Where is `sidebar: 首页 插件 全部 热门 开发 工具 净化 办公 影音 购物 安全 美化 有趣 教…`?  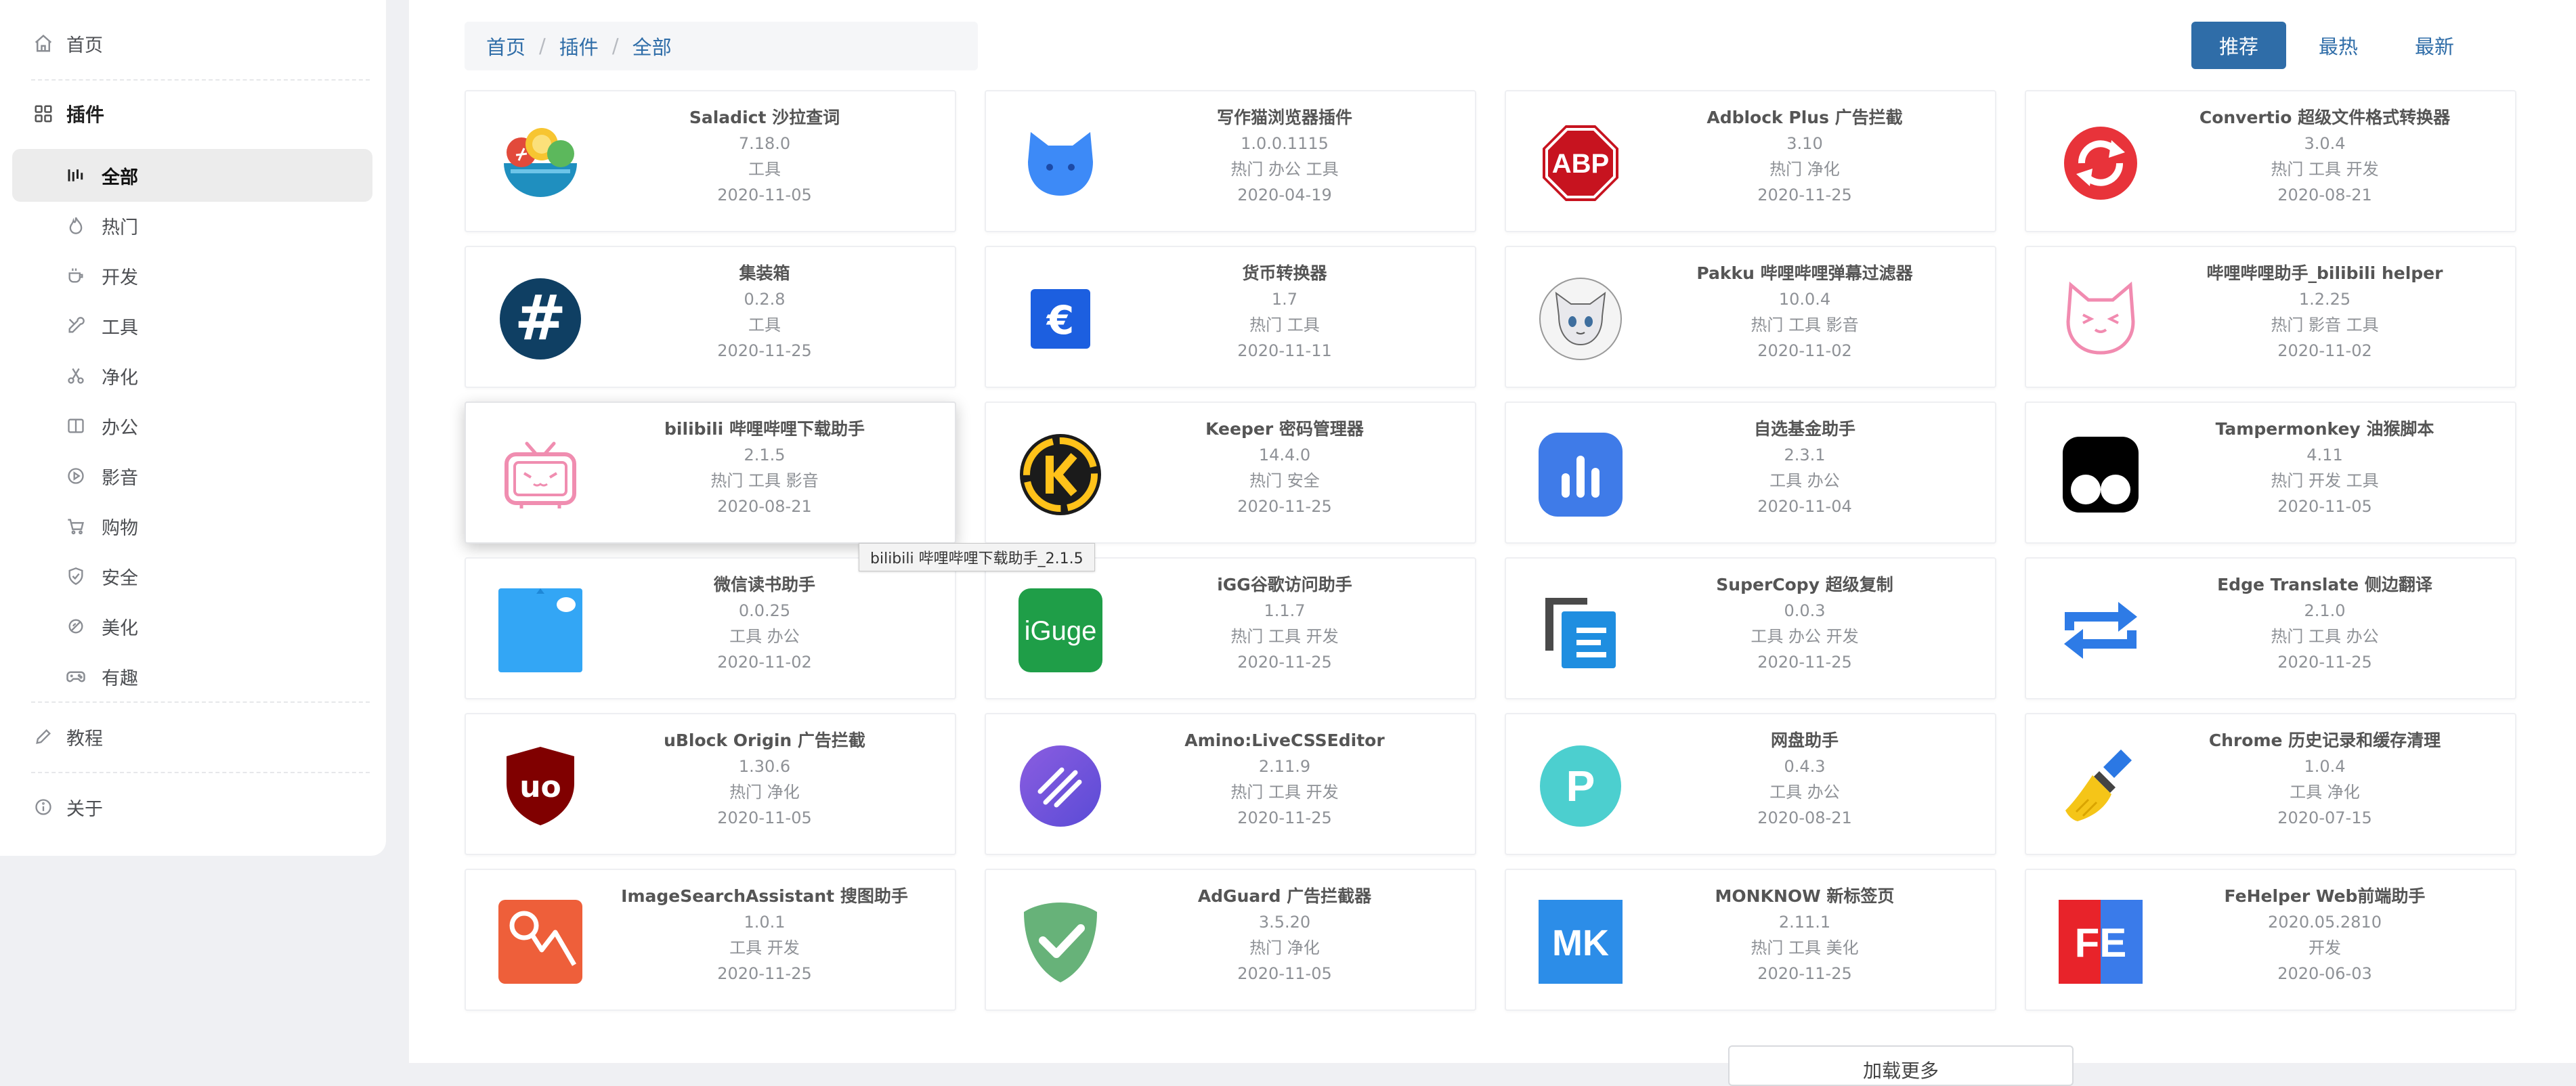
sidebar: 首页 插件 全部 热门 开发 工具 净化 办公 影音 购物 安全 美化 有趣 教… is located at coordinates (193, 428).